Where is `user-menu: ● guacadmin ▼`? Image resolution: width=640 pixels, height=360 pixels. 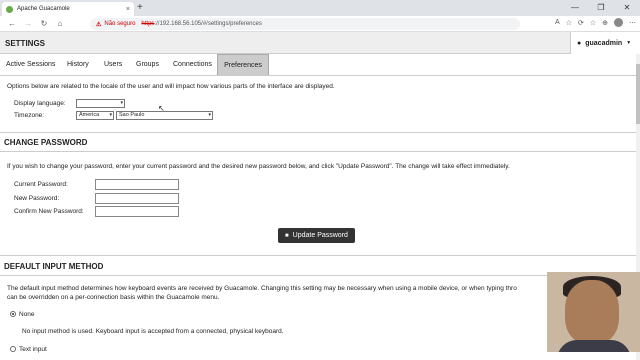 user-menu: ● guacadmin ▼ is located at coordinates (605, 43).